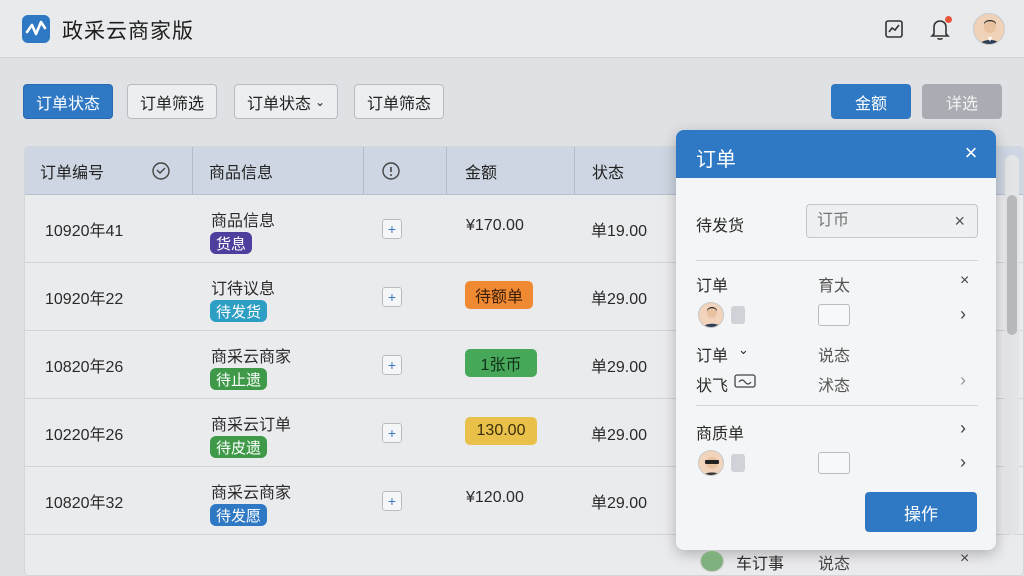 This screenshot has height=576, width=1024. Describe the element at coordinates (84, 503) in the screenshot. I see `order-id: 10820年32` at that location.